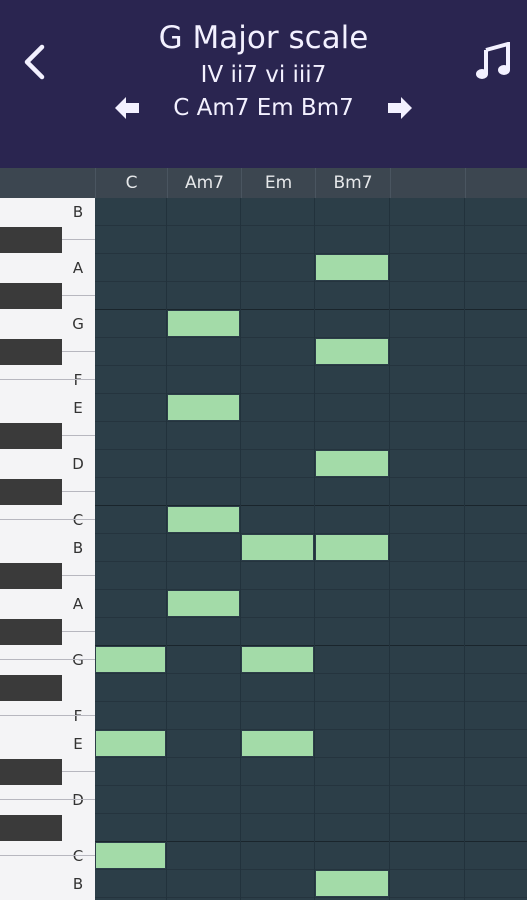  What do you see at coordinates (263, 75) in the screenshot?
I see `chord-numerals: IV ii7 vi iii7` at bounding box center [263, 75].